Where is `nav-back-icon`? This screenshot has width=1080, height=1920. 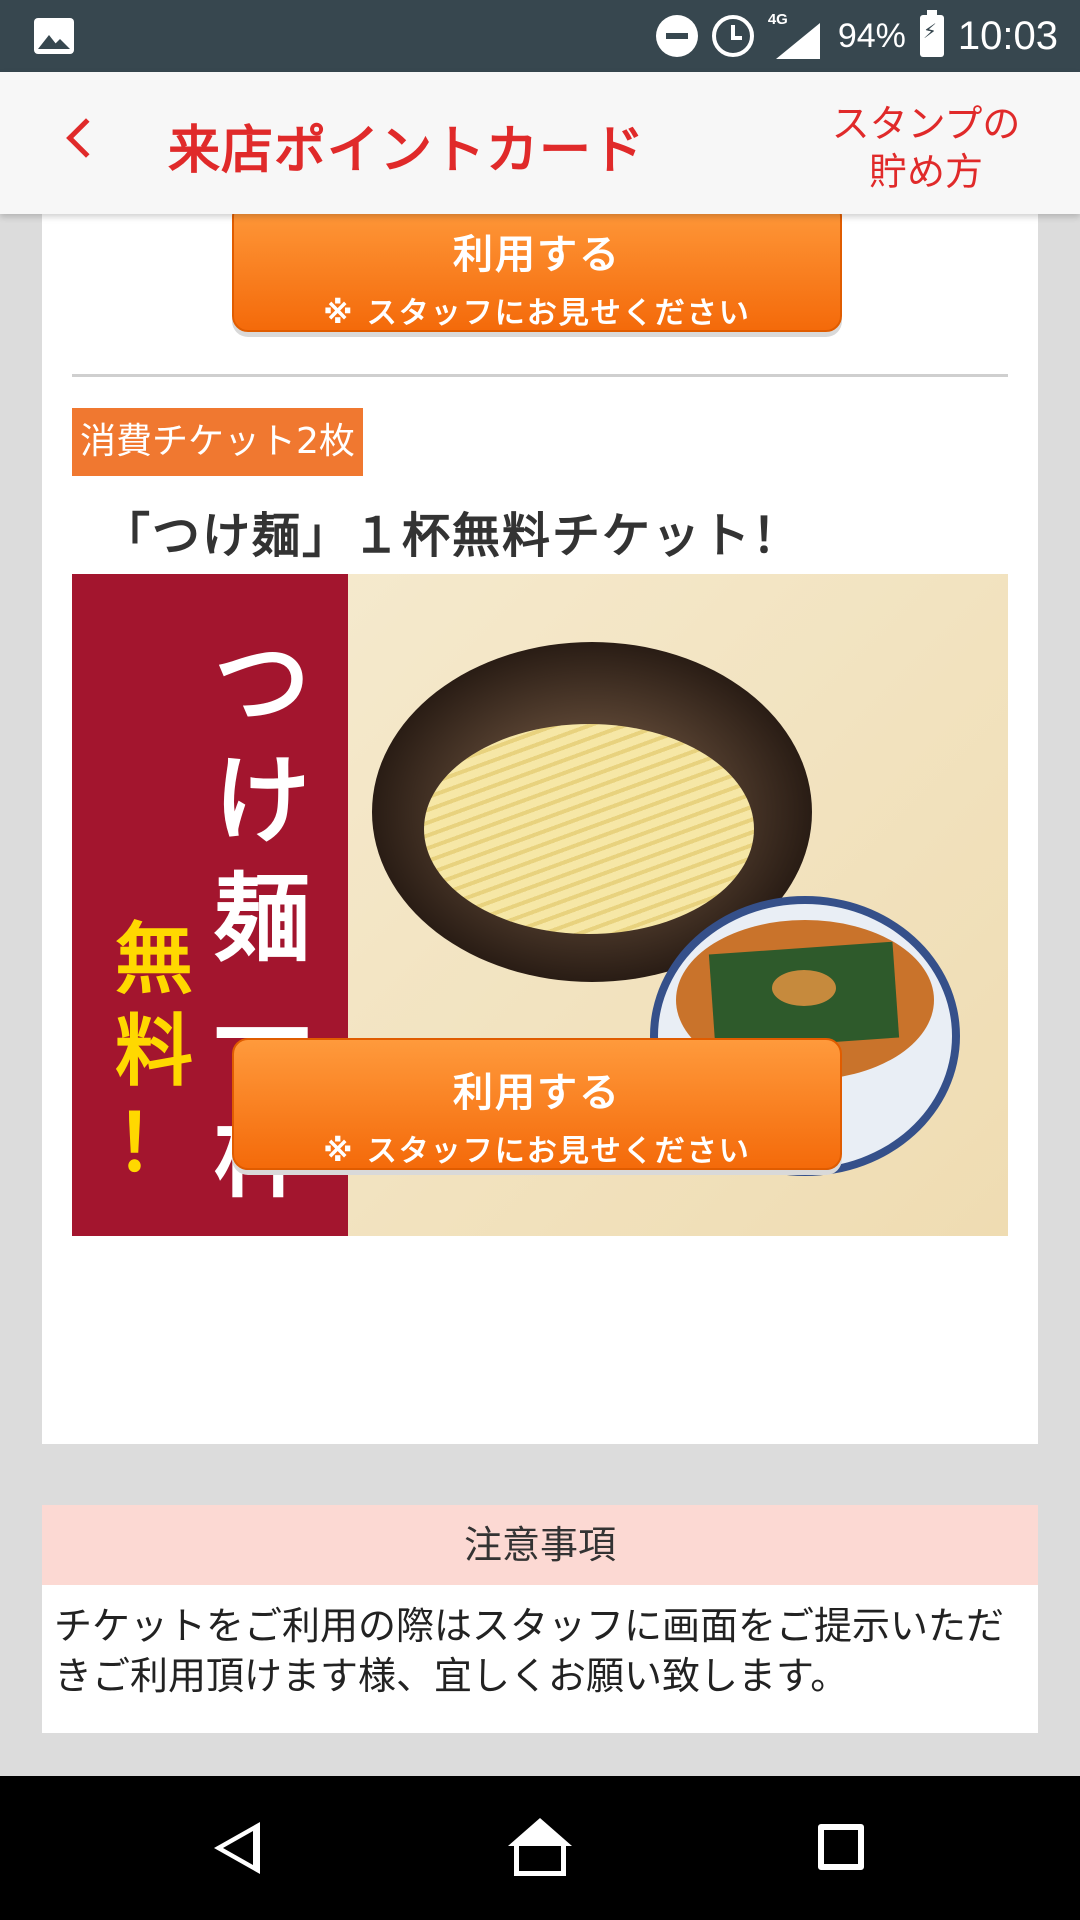
nav-back-icon is located at coordinates (237, 1848).